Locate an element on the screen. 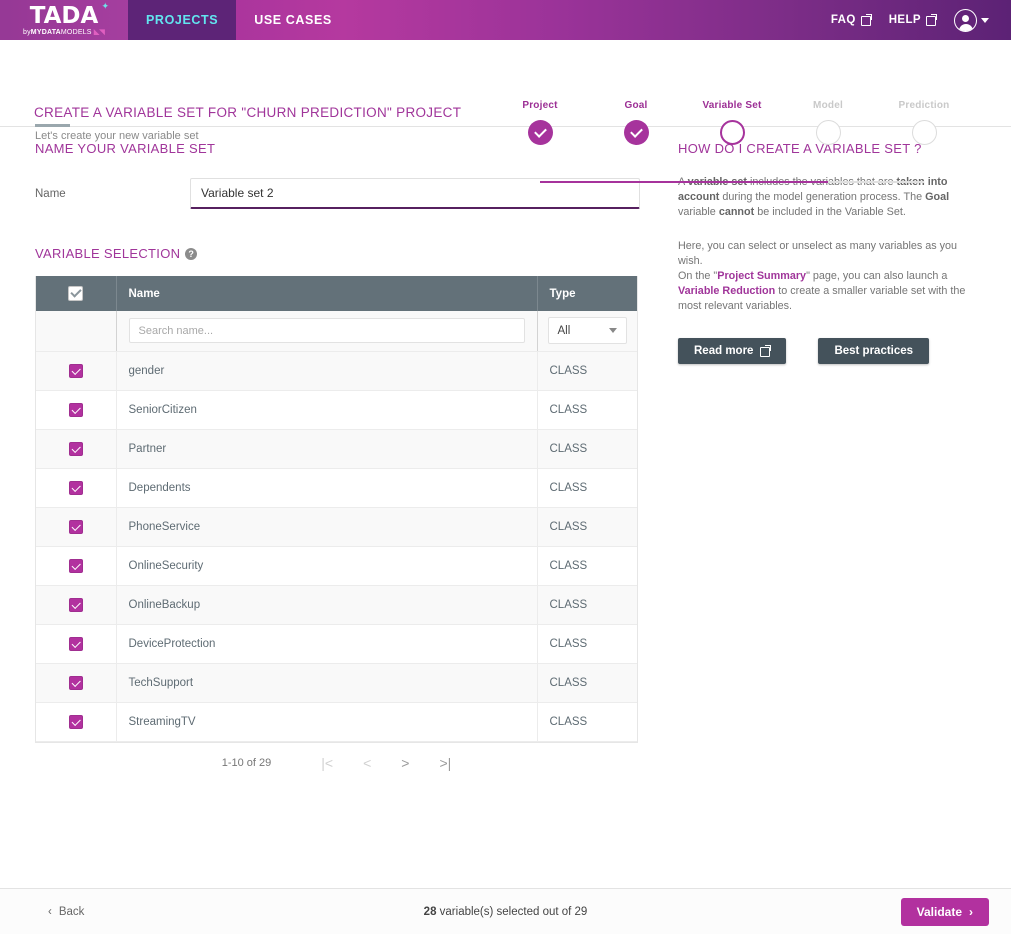 Image resolution: width=1011 pixels, height=934 pixels. back-label: Back is located at coordinates (71, 911).